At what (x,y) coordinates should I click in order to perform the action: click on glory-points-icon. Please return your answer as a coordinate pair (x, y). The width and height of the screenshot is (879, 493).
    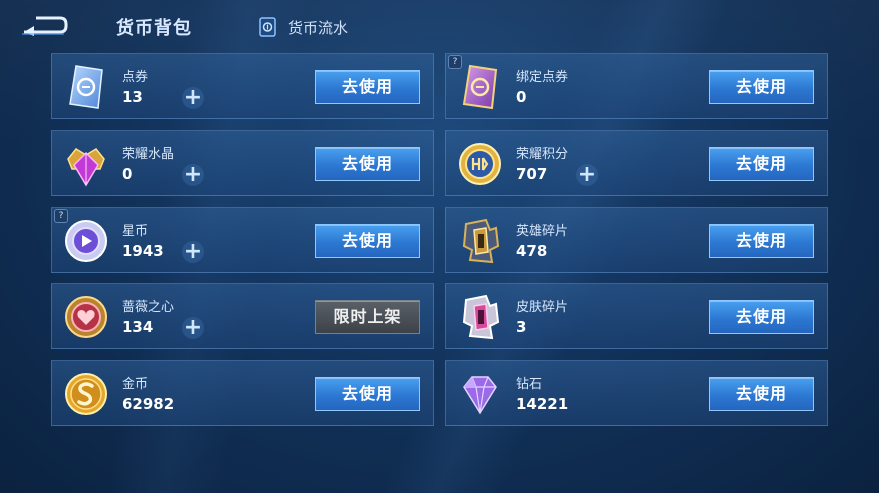
    Looking at the image, I should click on (480, 164).